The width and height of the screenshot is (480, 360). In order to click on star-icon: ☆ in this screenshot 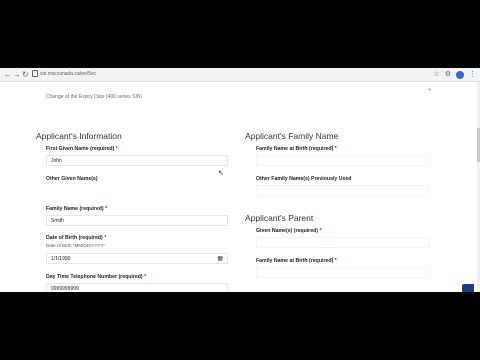, I will do `click(436, 74)`.